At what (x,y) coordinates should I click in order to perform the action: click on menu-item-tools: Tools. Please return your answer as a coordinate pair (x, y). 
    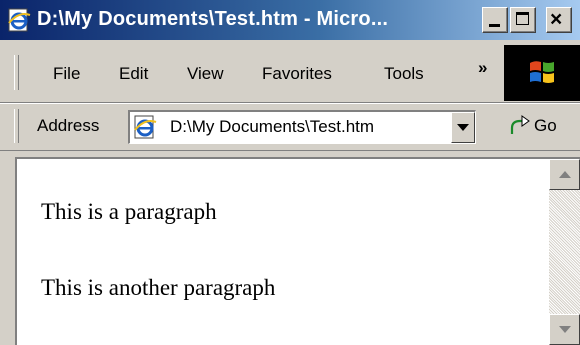
    Looking at the image, I should click on (404, 74).